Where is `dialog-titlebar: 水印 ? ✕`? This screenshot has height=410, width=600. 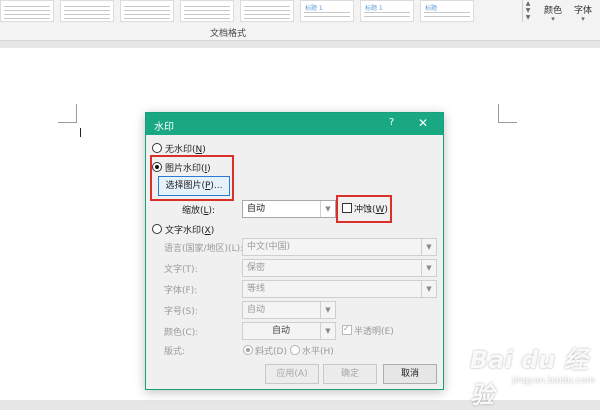
dialog-titlebar: 水印 ? ✕ is located at coordinates (294, 124).